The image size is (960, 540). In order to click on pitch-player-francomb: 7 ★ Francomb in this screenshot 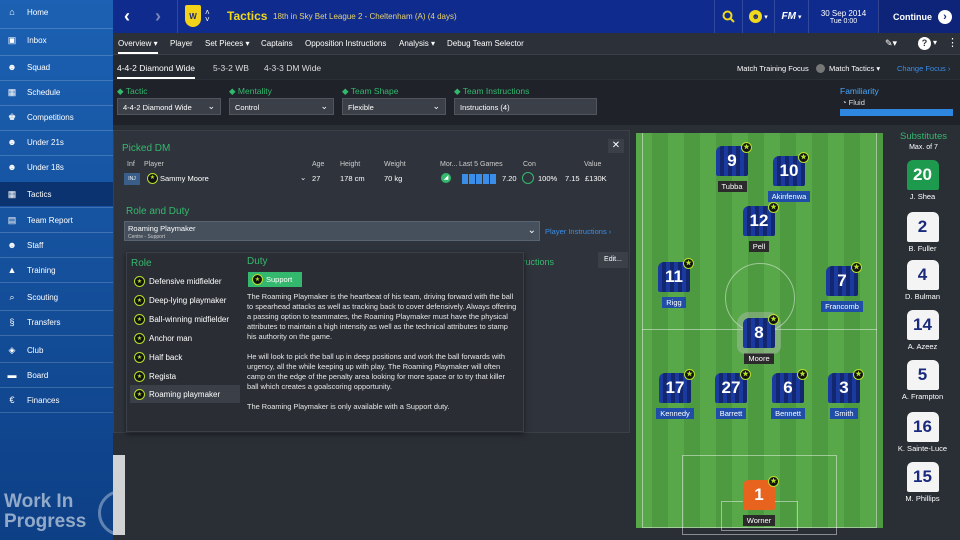, I will do `click(842, 288)`.